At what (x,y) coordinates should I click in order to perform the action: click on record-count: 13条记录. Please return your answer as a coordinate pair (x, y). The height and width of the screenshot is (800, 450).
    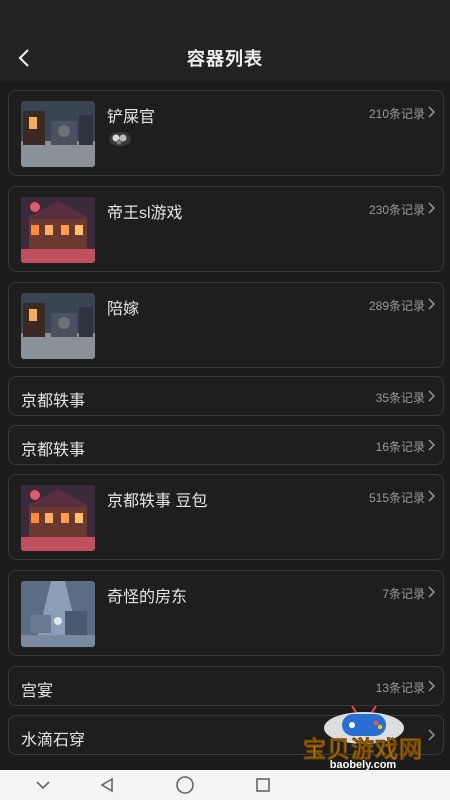
    Looking at the image, I should click on (400, 688).